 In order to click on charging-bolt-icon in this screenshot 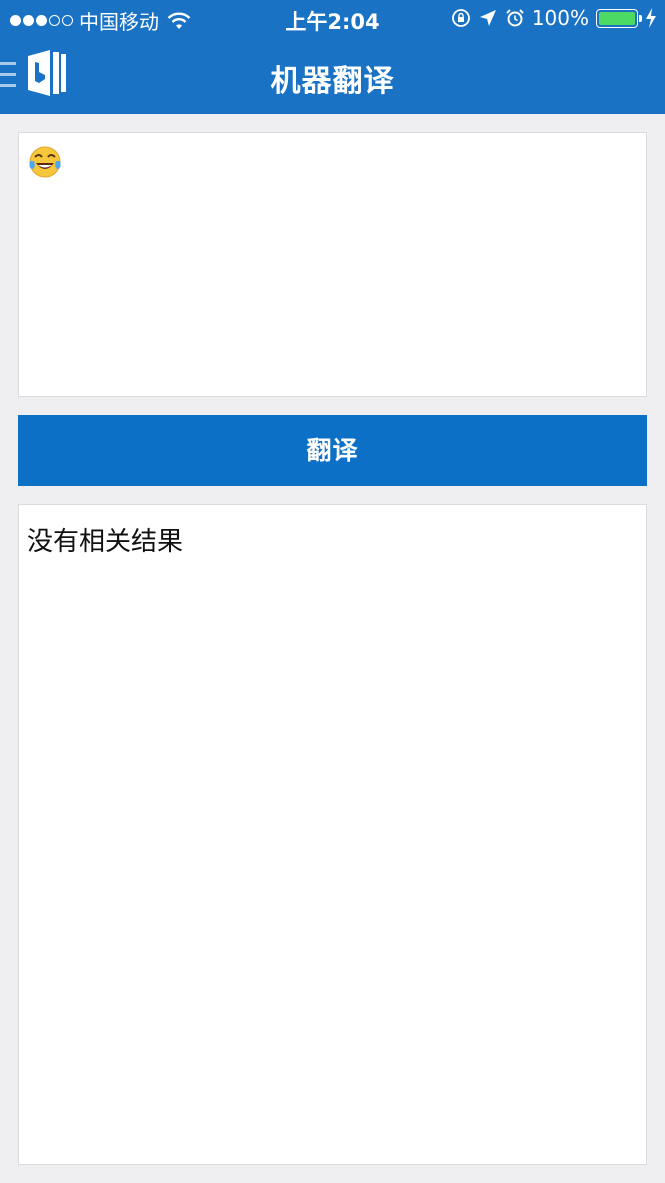, I will do `click(651, 18)`.